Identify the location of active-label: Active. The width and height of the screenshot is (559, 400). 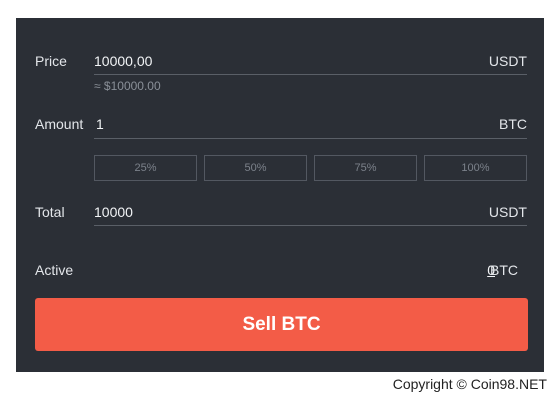
(54, 270).